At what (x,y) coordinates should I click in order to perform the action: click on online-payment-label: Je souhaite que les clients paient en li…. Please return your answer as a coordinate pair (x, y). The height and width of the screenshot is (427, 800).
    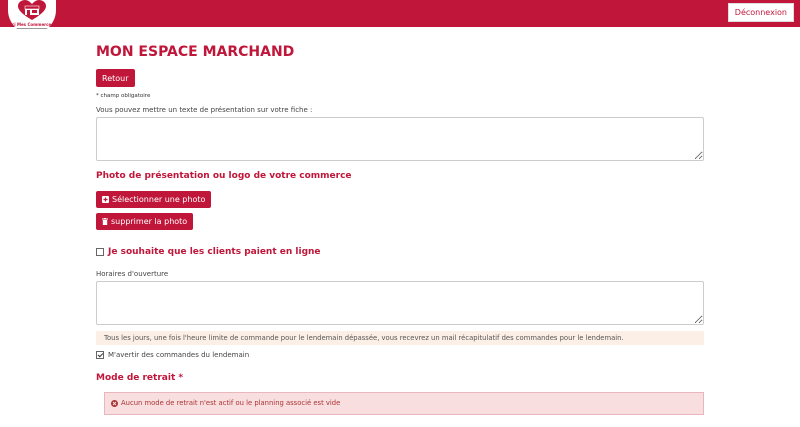
    Looking at the image, I should click on (214, 252).